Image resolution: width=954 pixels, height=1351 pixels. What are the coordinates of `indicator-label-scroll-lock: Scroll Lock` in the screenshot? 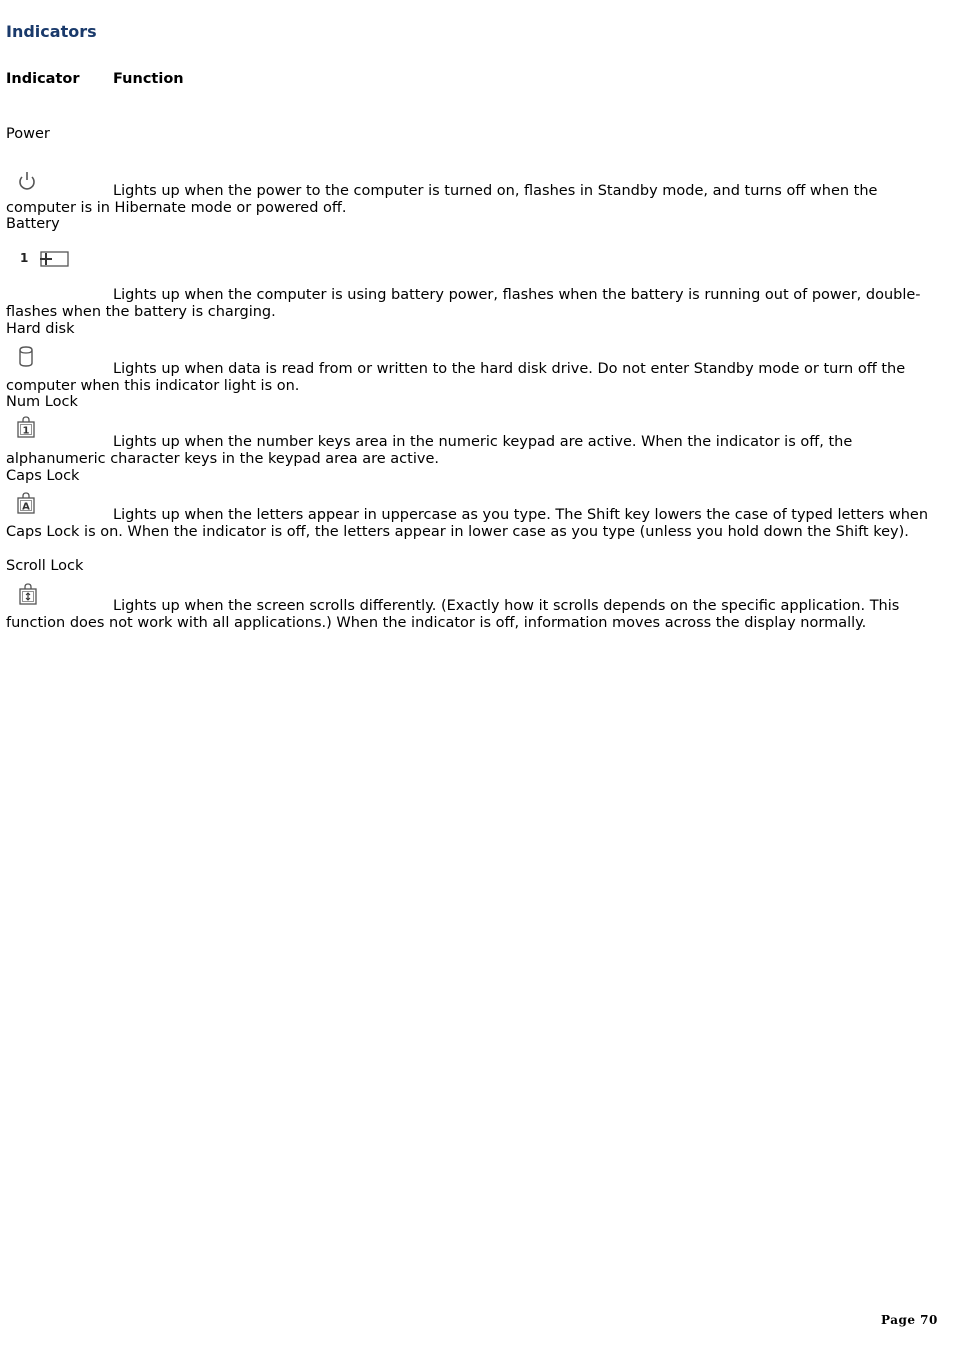 It's located at (45, 566).